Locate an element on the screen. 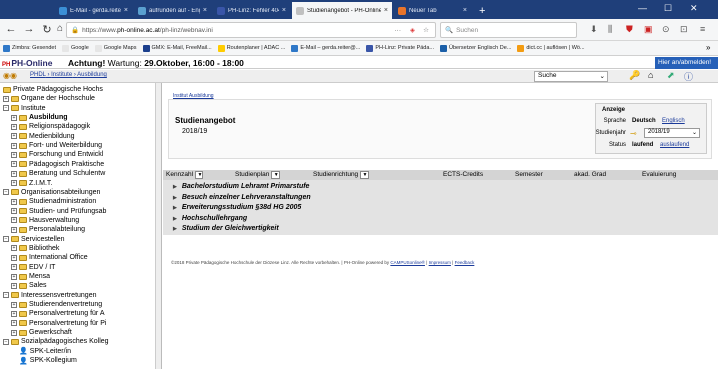  tree-item: Private Pädagogische Hochs is located at coordinates (53, 89).